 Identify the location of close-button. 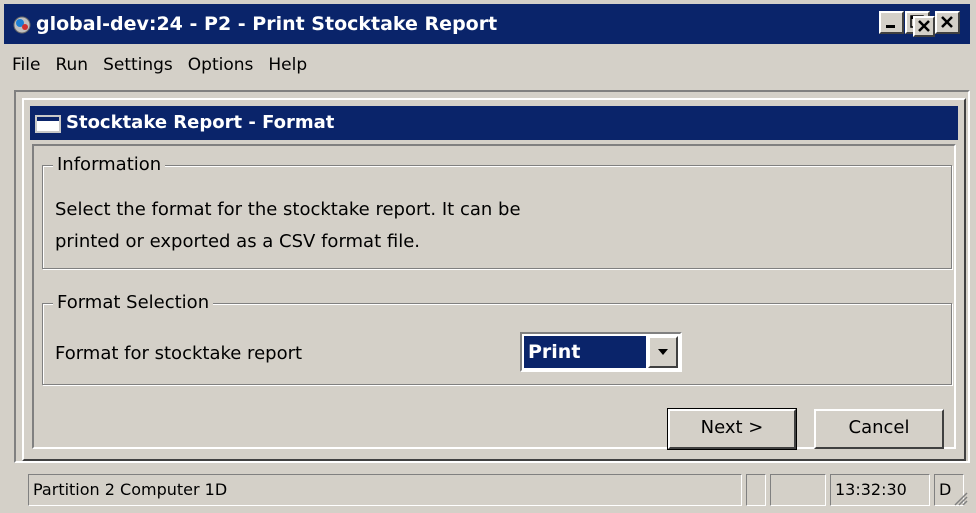
(947, 22).